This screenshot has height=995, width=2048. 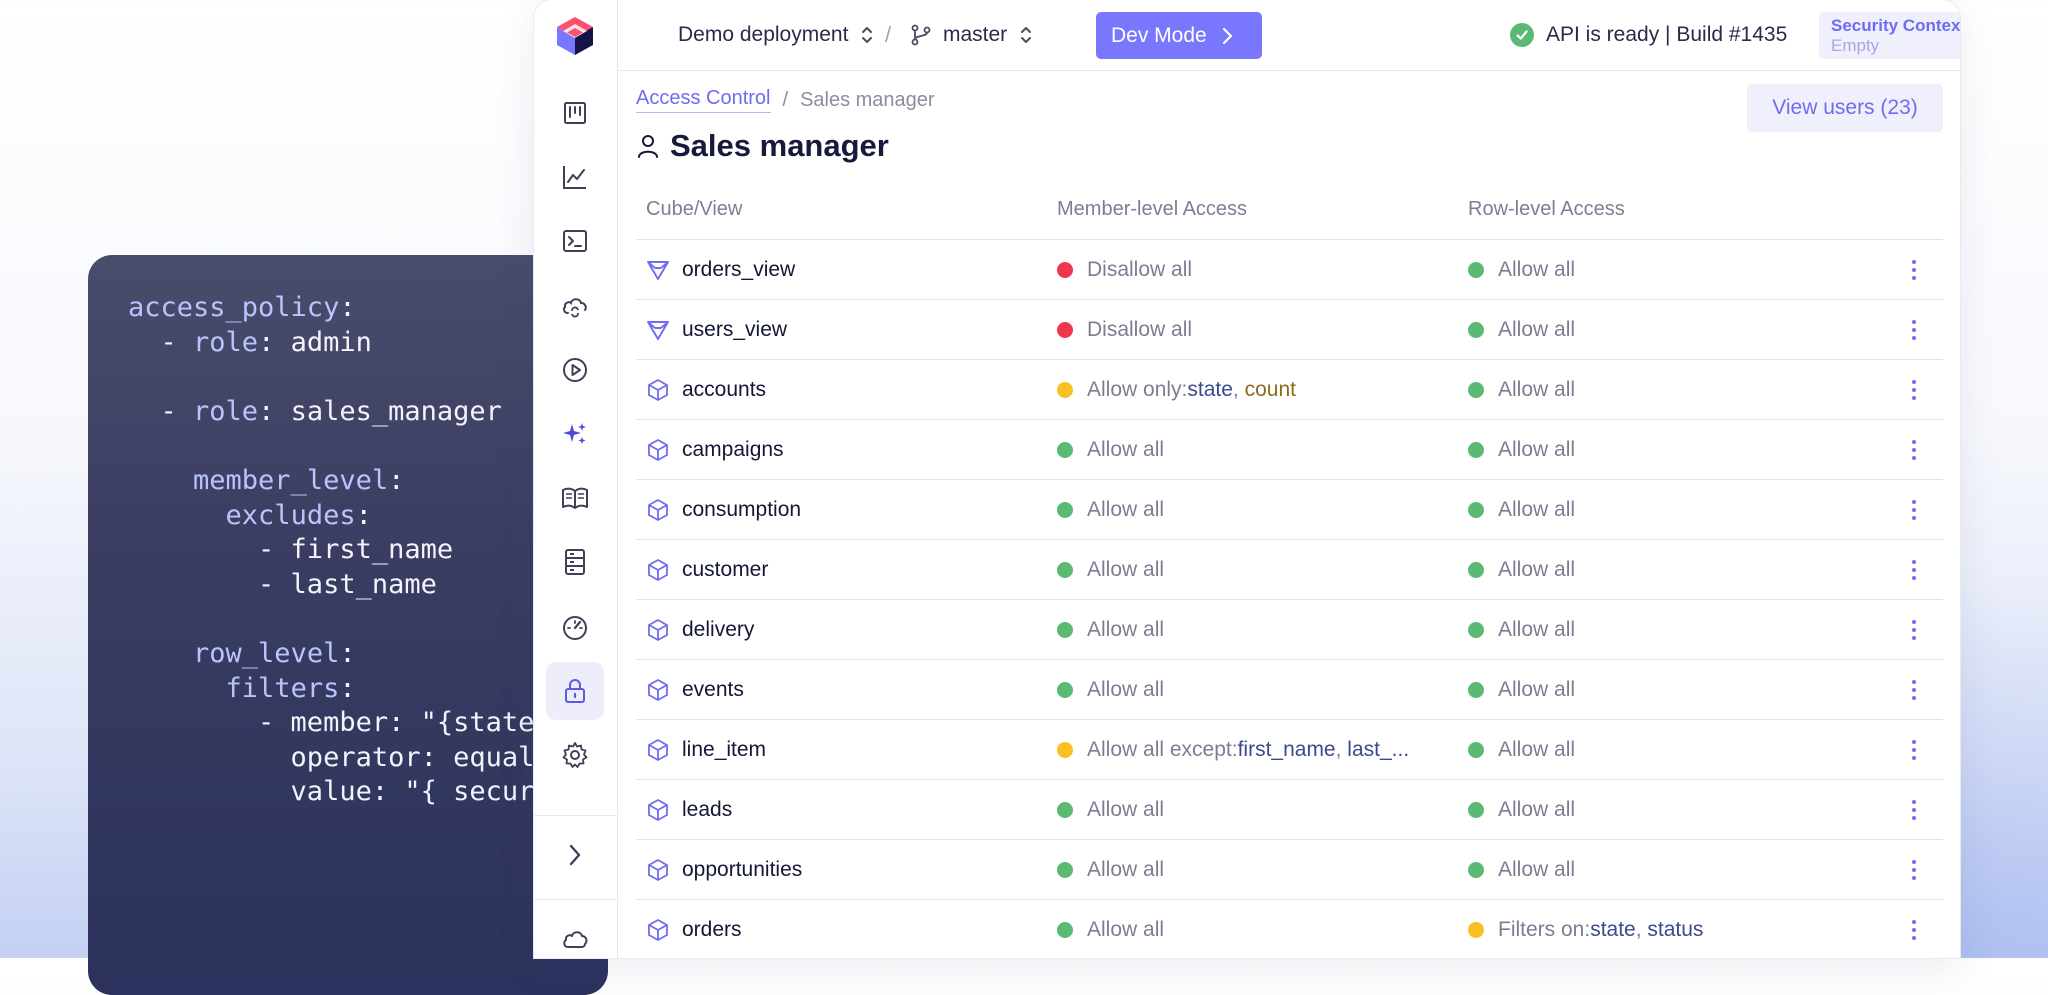 What do you see at coordinates (1641, 929) in the screenshot?
I see `access-field: ,` at bounding box center [1641, 929].